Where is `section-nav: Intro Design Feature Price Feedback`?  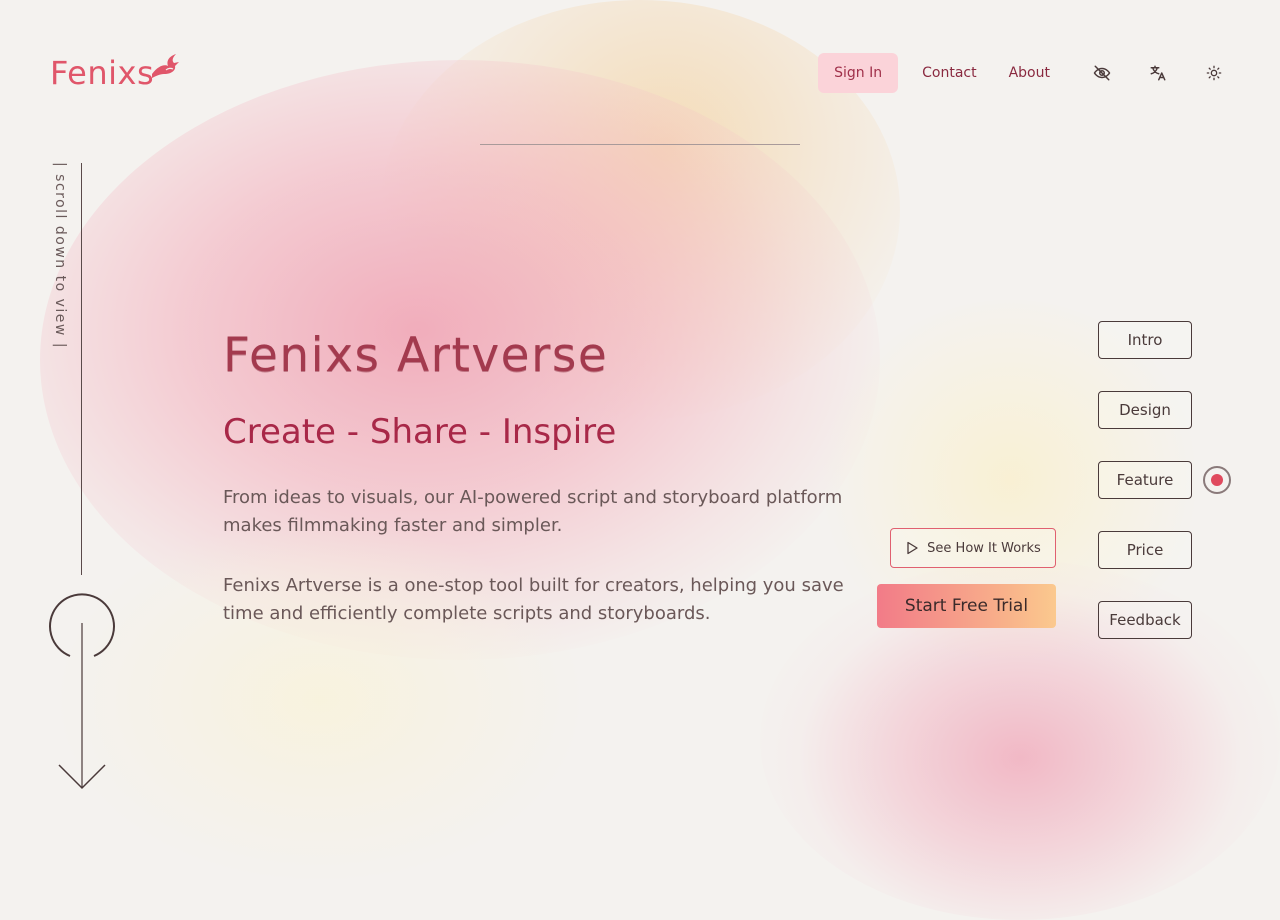 section-nav: Intro Design Feature Price Feedback is located at coordinates (1145, 496).